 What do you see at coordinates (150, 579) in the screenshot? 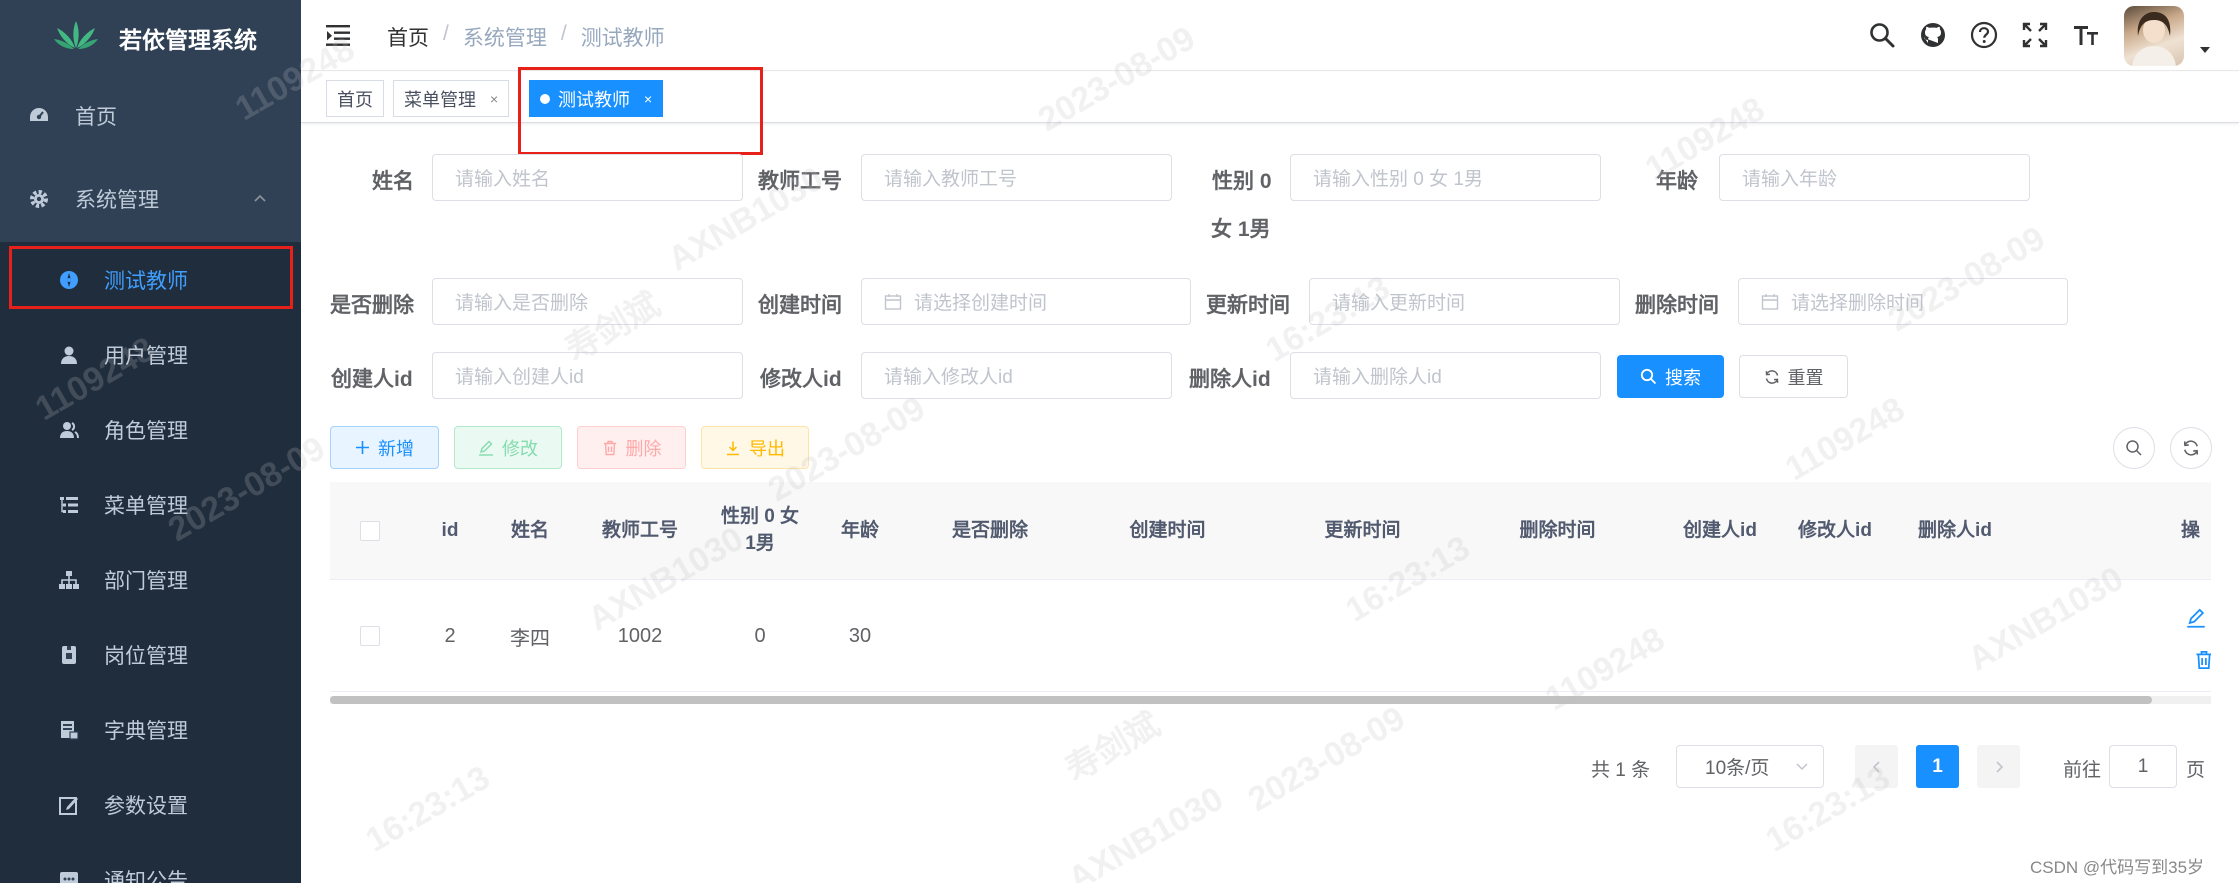
I see `sidebar-item-departments: 部门管理` at bounding box center [150, 579].